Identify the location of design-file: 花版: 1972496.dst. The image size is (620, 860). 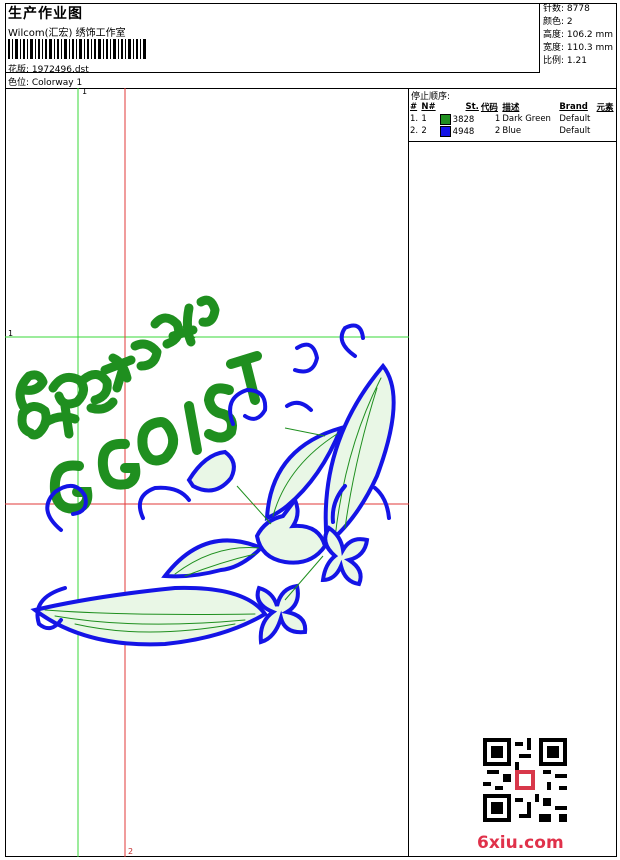
(48, 70).